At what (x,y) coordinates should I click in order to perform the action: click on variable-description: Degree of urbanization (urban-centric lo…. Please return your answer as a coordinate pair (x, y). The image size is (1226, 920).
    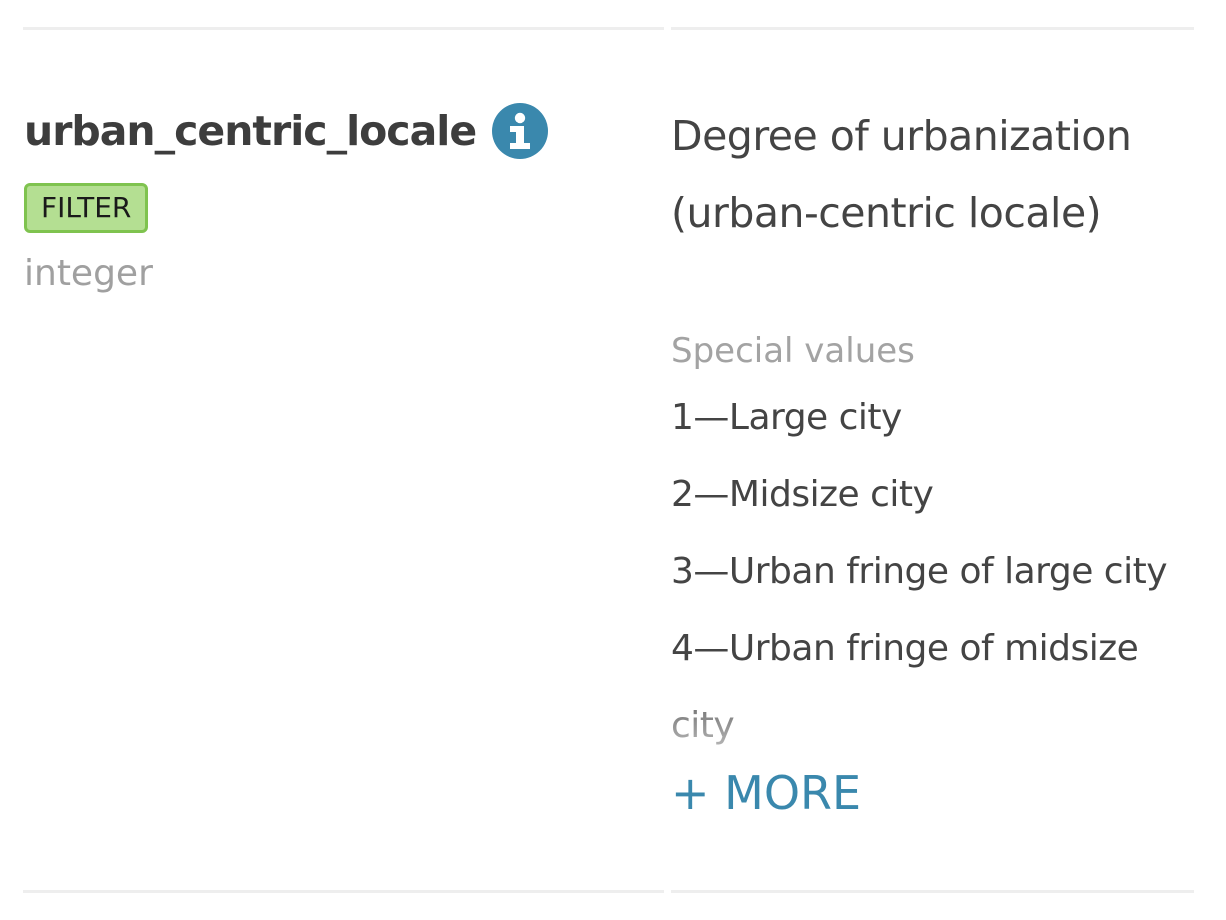
    Looking at the image, I should click on (901, 174).